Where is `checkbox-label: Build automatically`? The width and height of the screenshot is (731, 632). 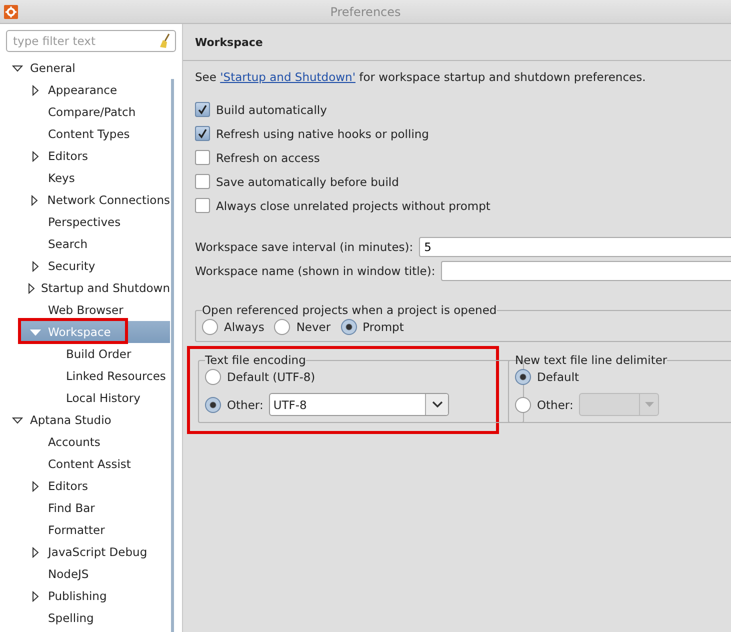
checkbox-label: Build automatically is located at coordinates (271, 109).